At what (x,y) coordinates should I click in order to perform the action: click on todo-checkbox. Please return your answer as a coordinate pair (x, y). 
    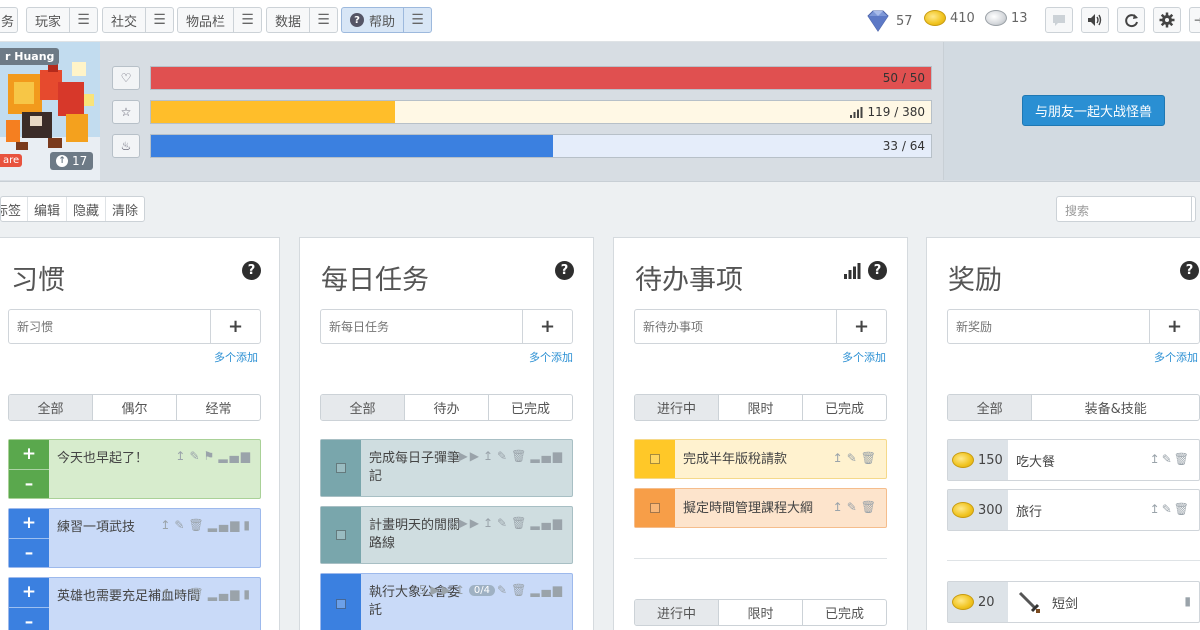
    Looking at the image, I should click on (655, 459).